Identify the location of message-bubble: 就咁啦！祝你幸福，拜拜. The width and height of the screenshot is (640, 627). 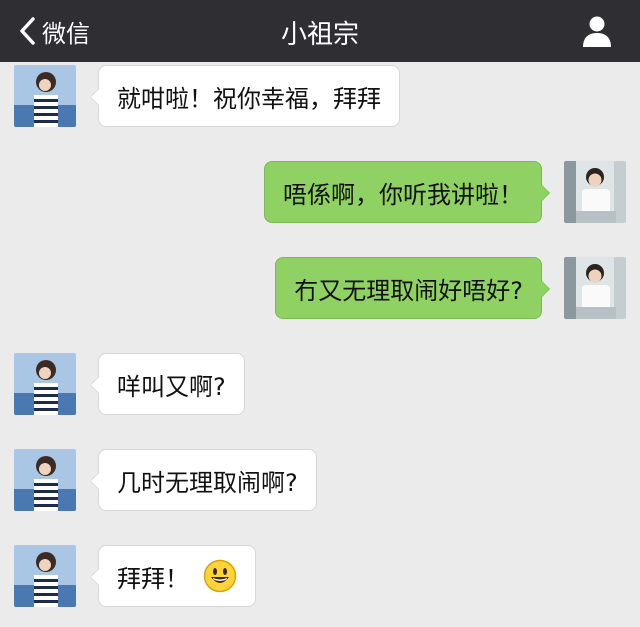
(245, 96).